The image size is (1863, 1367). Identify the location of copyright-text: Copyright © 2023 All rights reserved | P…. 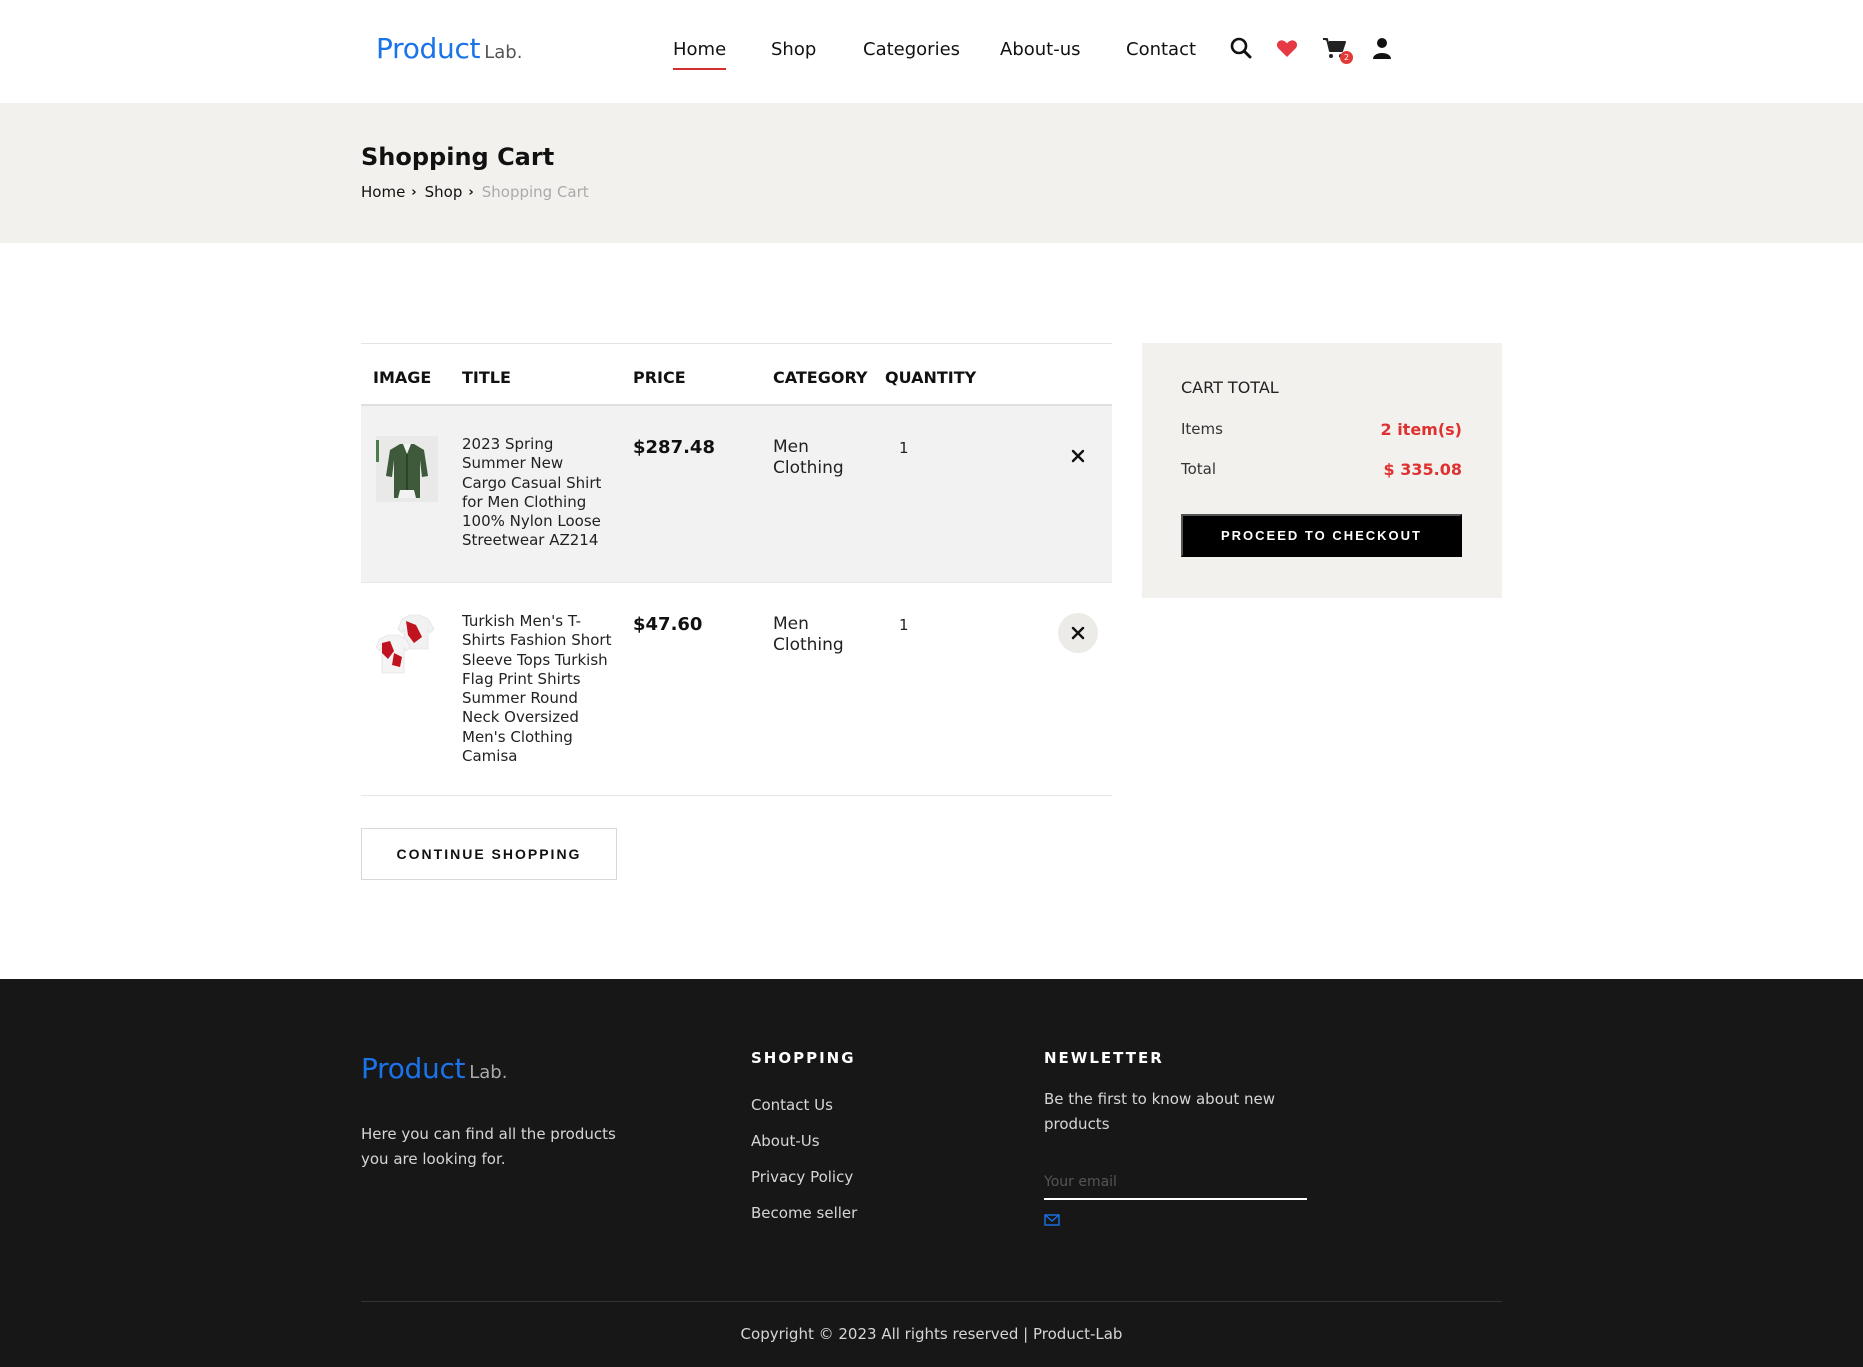
(931, 1334).